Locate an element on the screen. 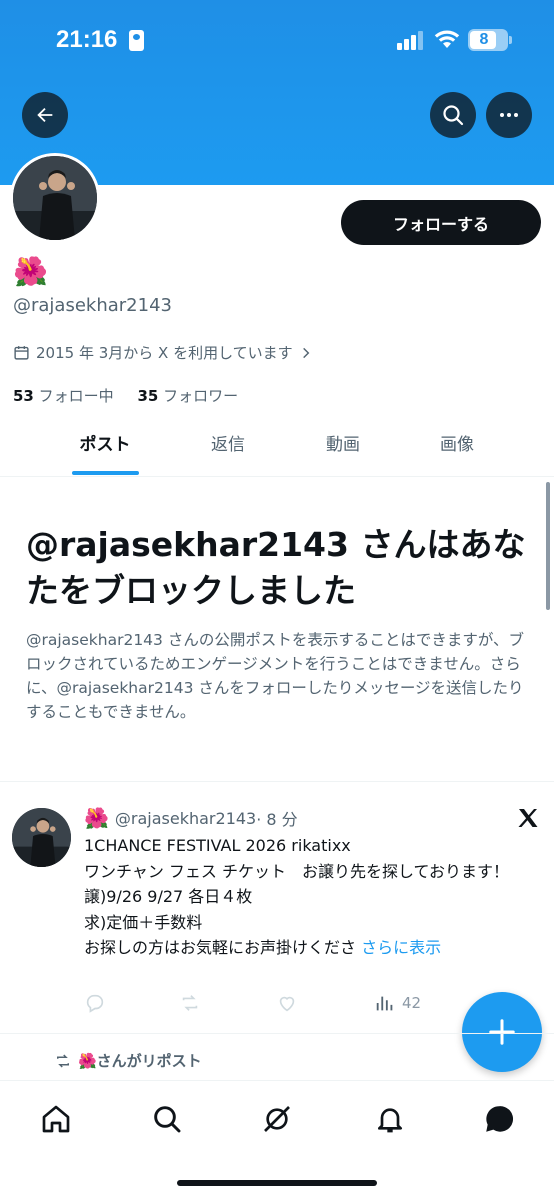  nav-messages is located at coordinates (499, 1119).